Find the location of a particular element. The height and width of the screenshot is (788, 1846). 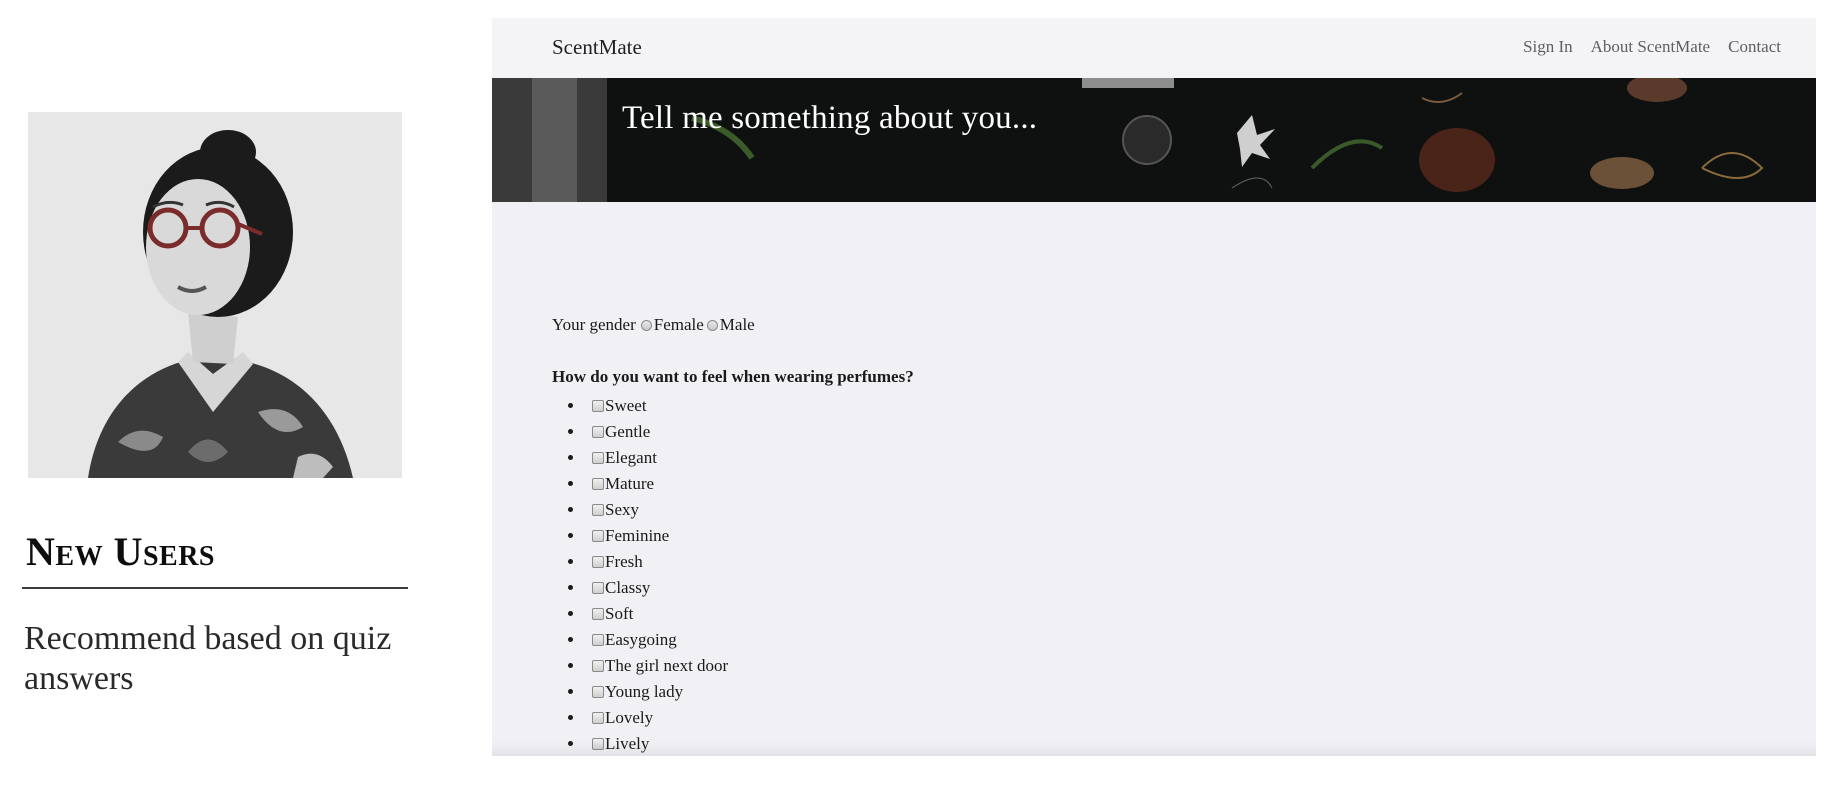

persona-divider is located at coordinates (215, 588).